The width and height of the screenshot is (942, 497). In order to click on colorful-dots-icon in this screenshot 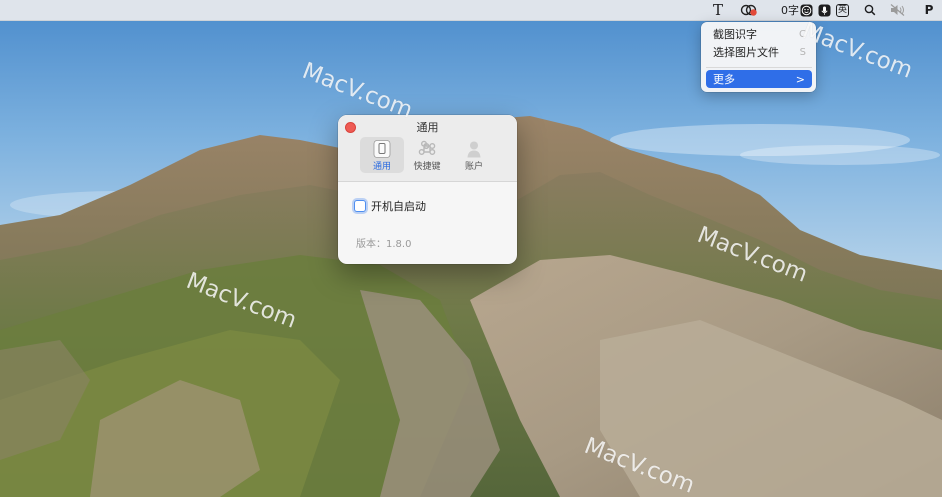, I will do `click(749, 10)`.